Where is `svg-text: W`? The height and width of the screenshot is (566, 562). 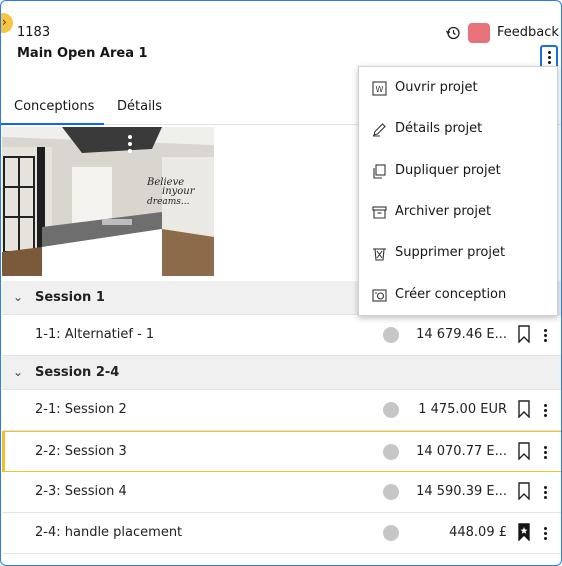 svg-text: W is located at coordinates (380, 89).